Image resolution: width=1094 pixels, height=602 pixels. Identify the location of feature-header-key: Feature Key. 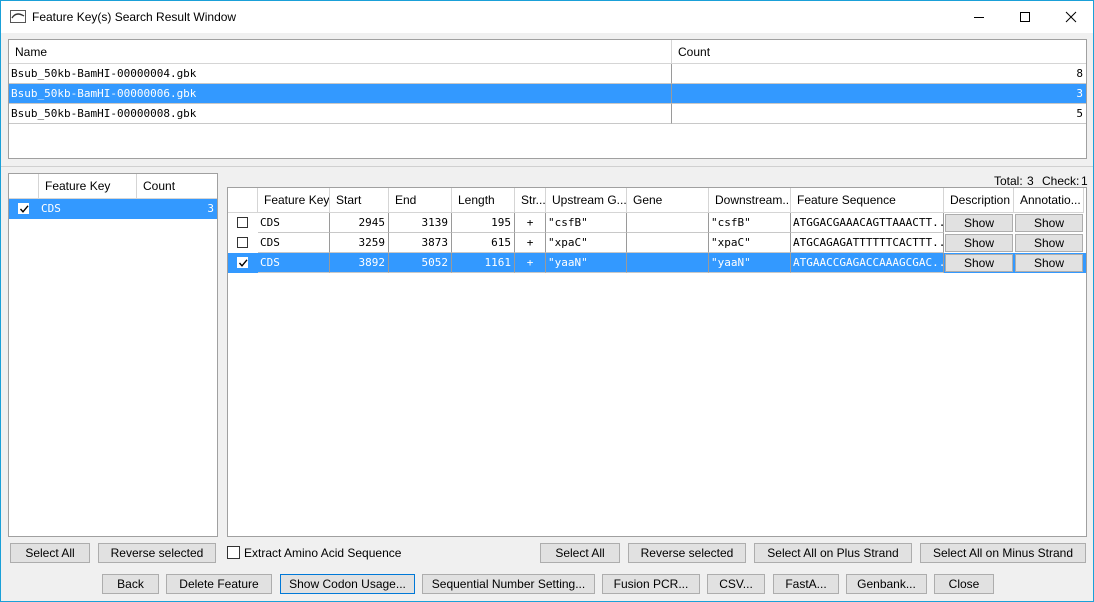
(294, 200).